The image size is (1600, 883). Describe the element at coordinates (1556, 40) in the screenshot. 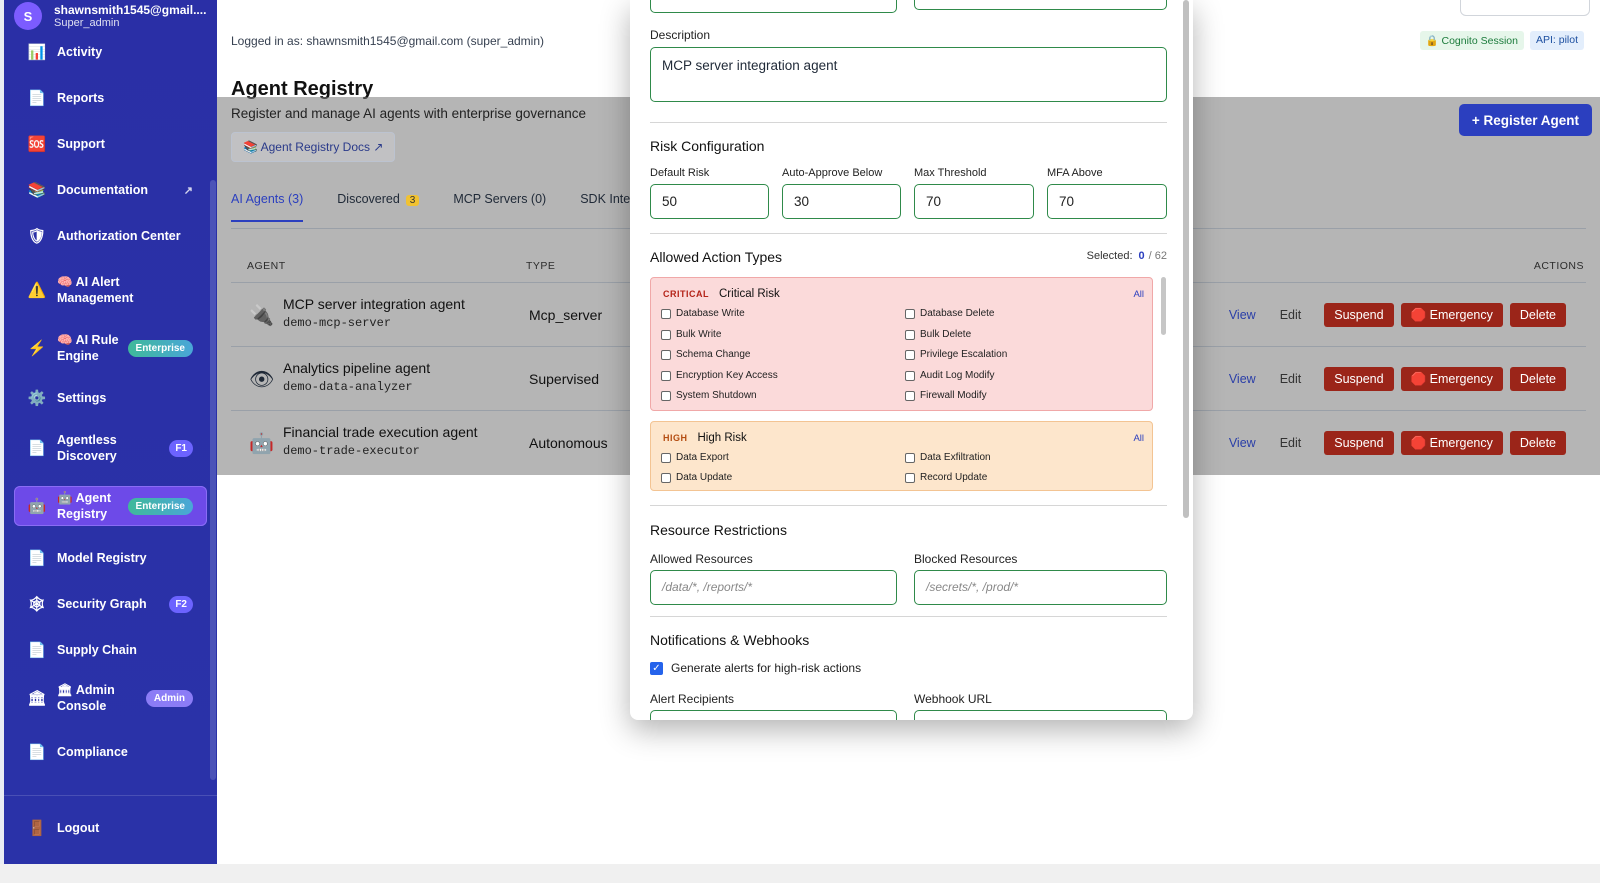

I see `api-env-badge: API: pilot` at that location.